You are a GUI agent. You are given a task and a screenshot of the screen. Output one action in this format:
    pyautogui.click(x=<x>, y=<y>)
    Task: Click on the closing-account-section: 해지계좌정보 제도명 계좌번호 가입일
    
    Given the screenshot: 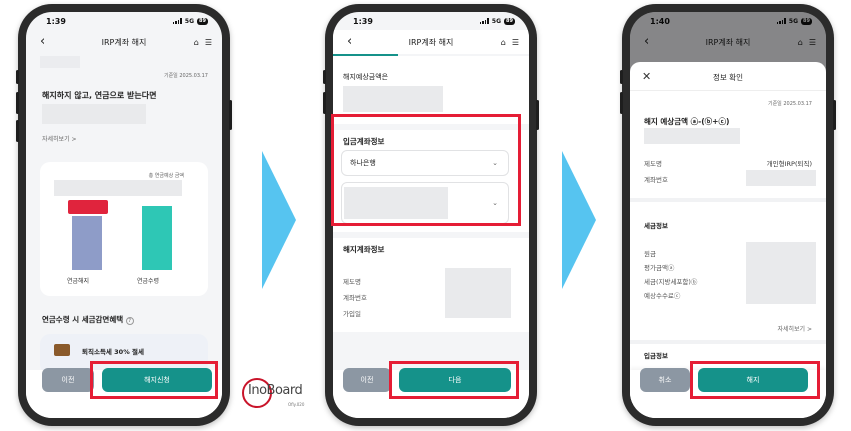 What is the action you would take?
    pyautogui.click(x=431, y=285)
    